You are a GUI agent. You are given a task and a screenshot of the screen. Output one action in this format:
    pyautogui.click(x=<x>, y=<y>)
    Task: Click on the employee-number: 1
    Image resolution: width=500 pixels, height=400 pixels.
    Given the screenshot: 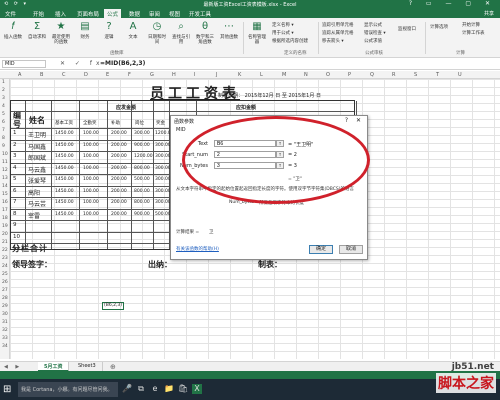 What is the action you would take?
    pyautogui.click(x=15, y=133)
    